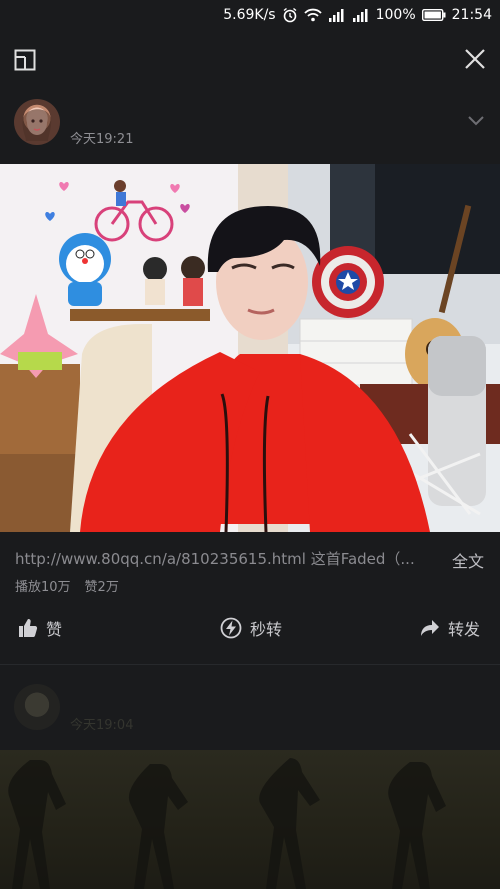 This screenshot has height=889, width=500. I want to click on close-icon, so click(475, 59).